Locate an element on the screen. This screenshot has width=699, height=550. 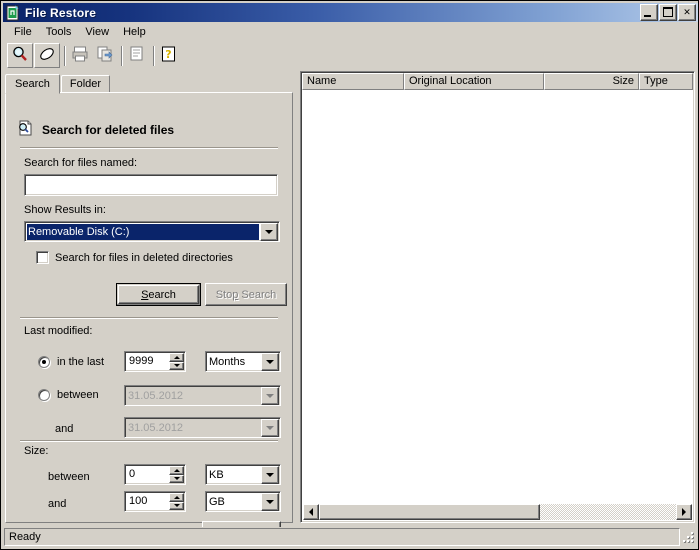
stop-search-button: Stop Search is located at coordinates (246, 294).